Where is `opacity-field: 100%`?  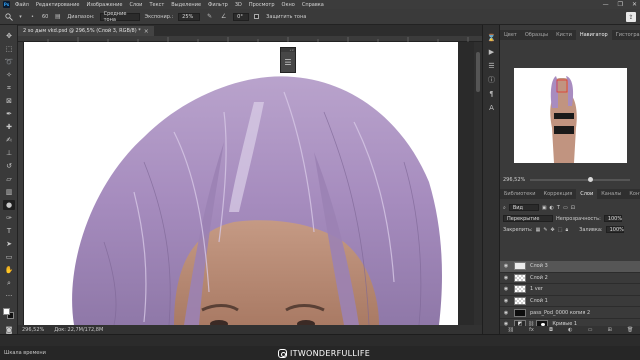
opacity-field: 100% is located at coordinates (612, 218).